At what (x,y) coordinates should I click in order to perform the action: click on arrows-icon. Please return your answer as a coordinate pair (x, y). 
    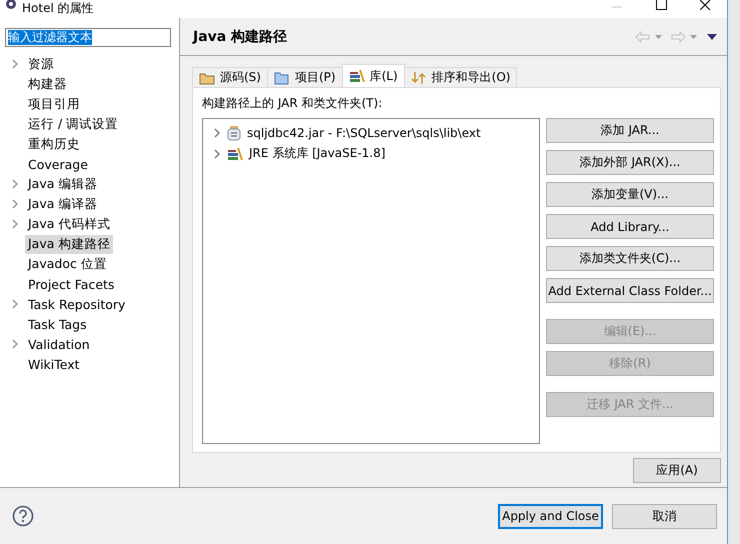
    Looking at the image, I should click on (418, 78).